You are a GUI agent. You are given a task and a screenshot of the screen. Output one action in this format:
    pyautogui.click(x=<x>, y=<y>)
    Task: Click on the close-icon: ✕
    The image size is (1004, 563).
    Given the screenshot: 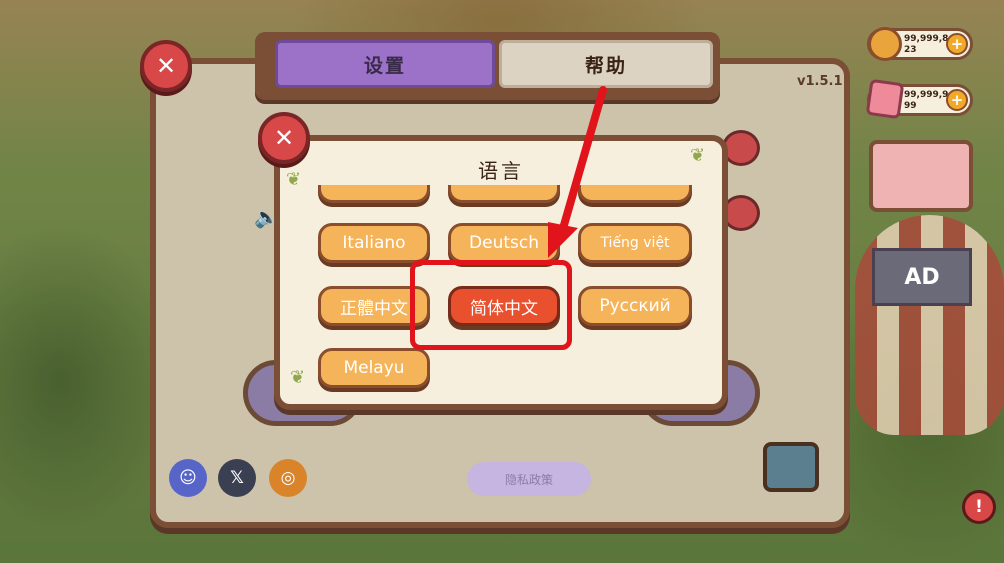 What is the action you would take?
    pyautogui.click(x=284, y=138)
    